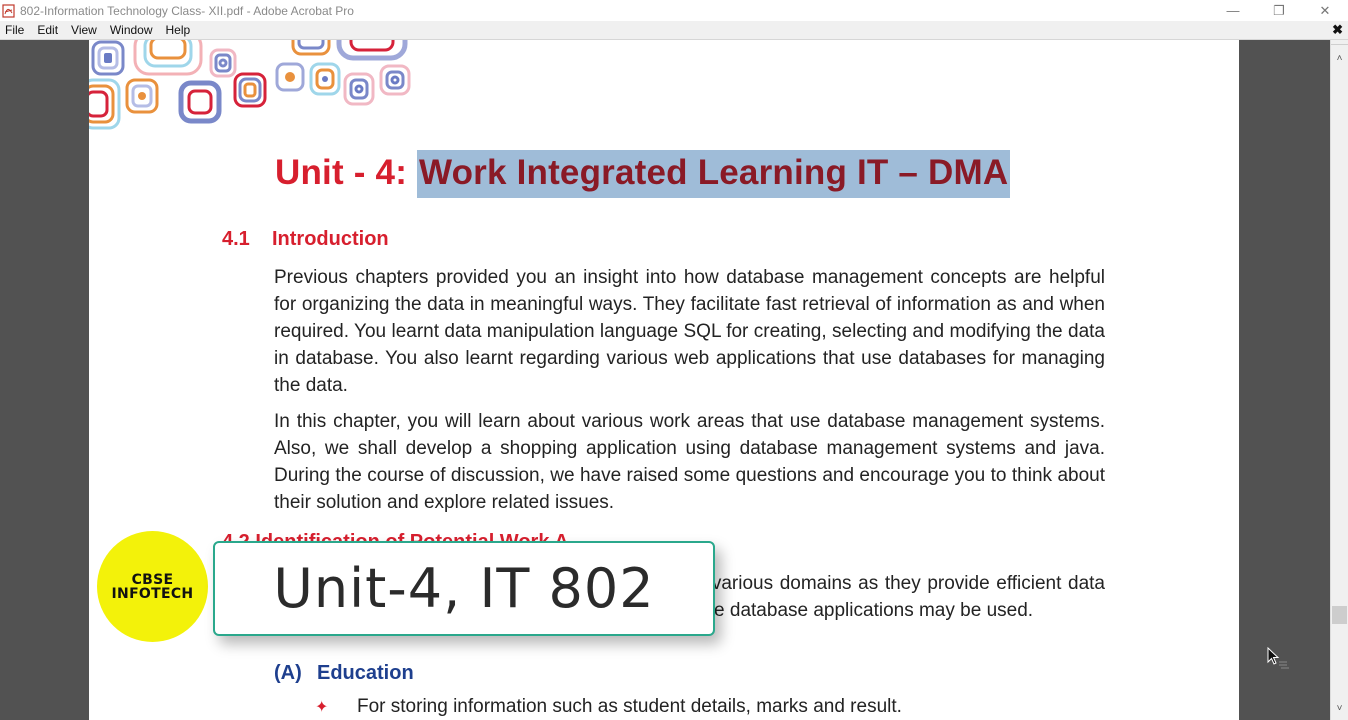 Image resolution: width=1348 pixels, height=720 pixels. What do you see at coordinates (1325, 10) in the screenshot?
I see `close-window-button: ✕` at bounding box center [1325, 10].